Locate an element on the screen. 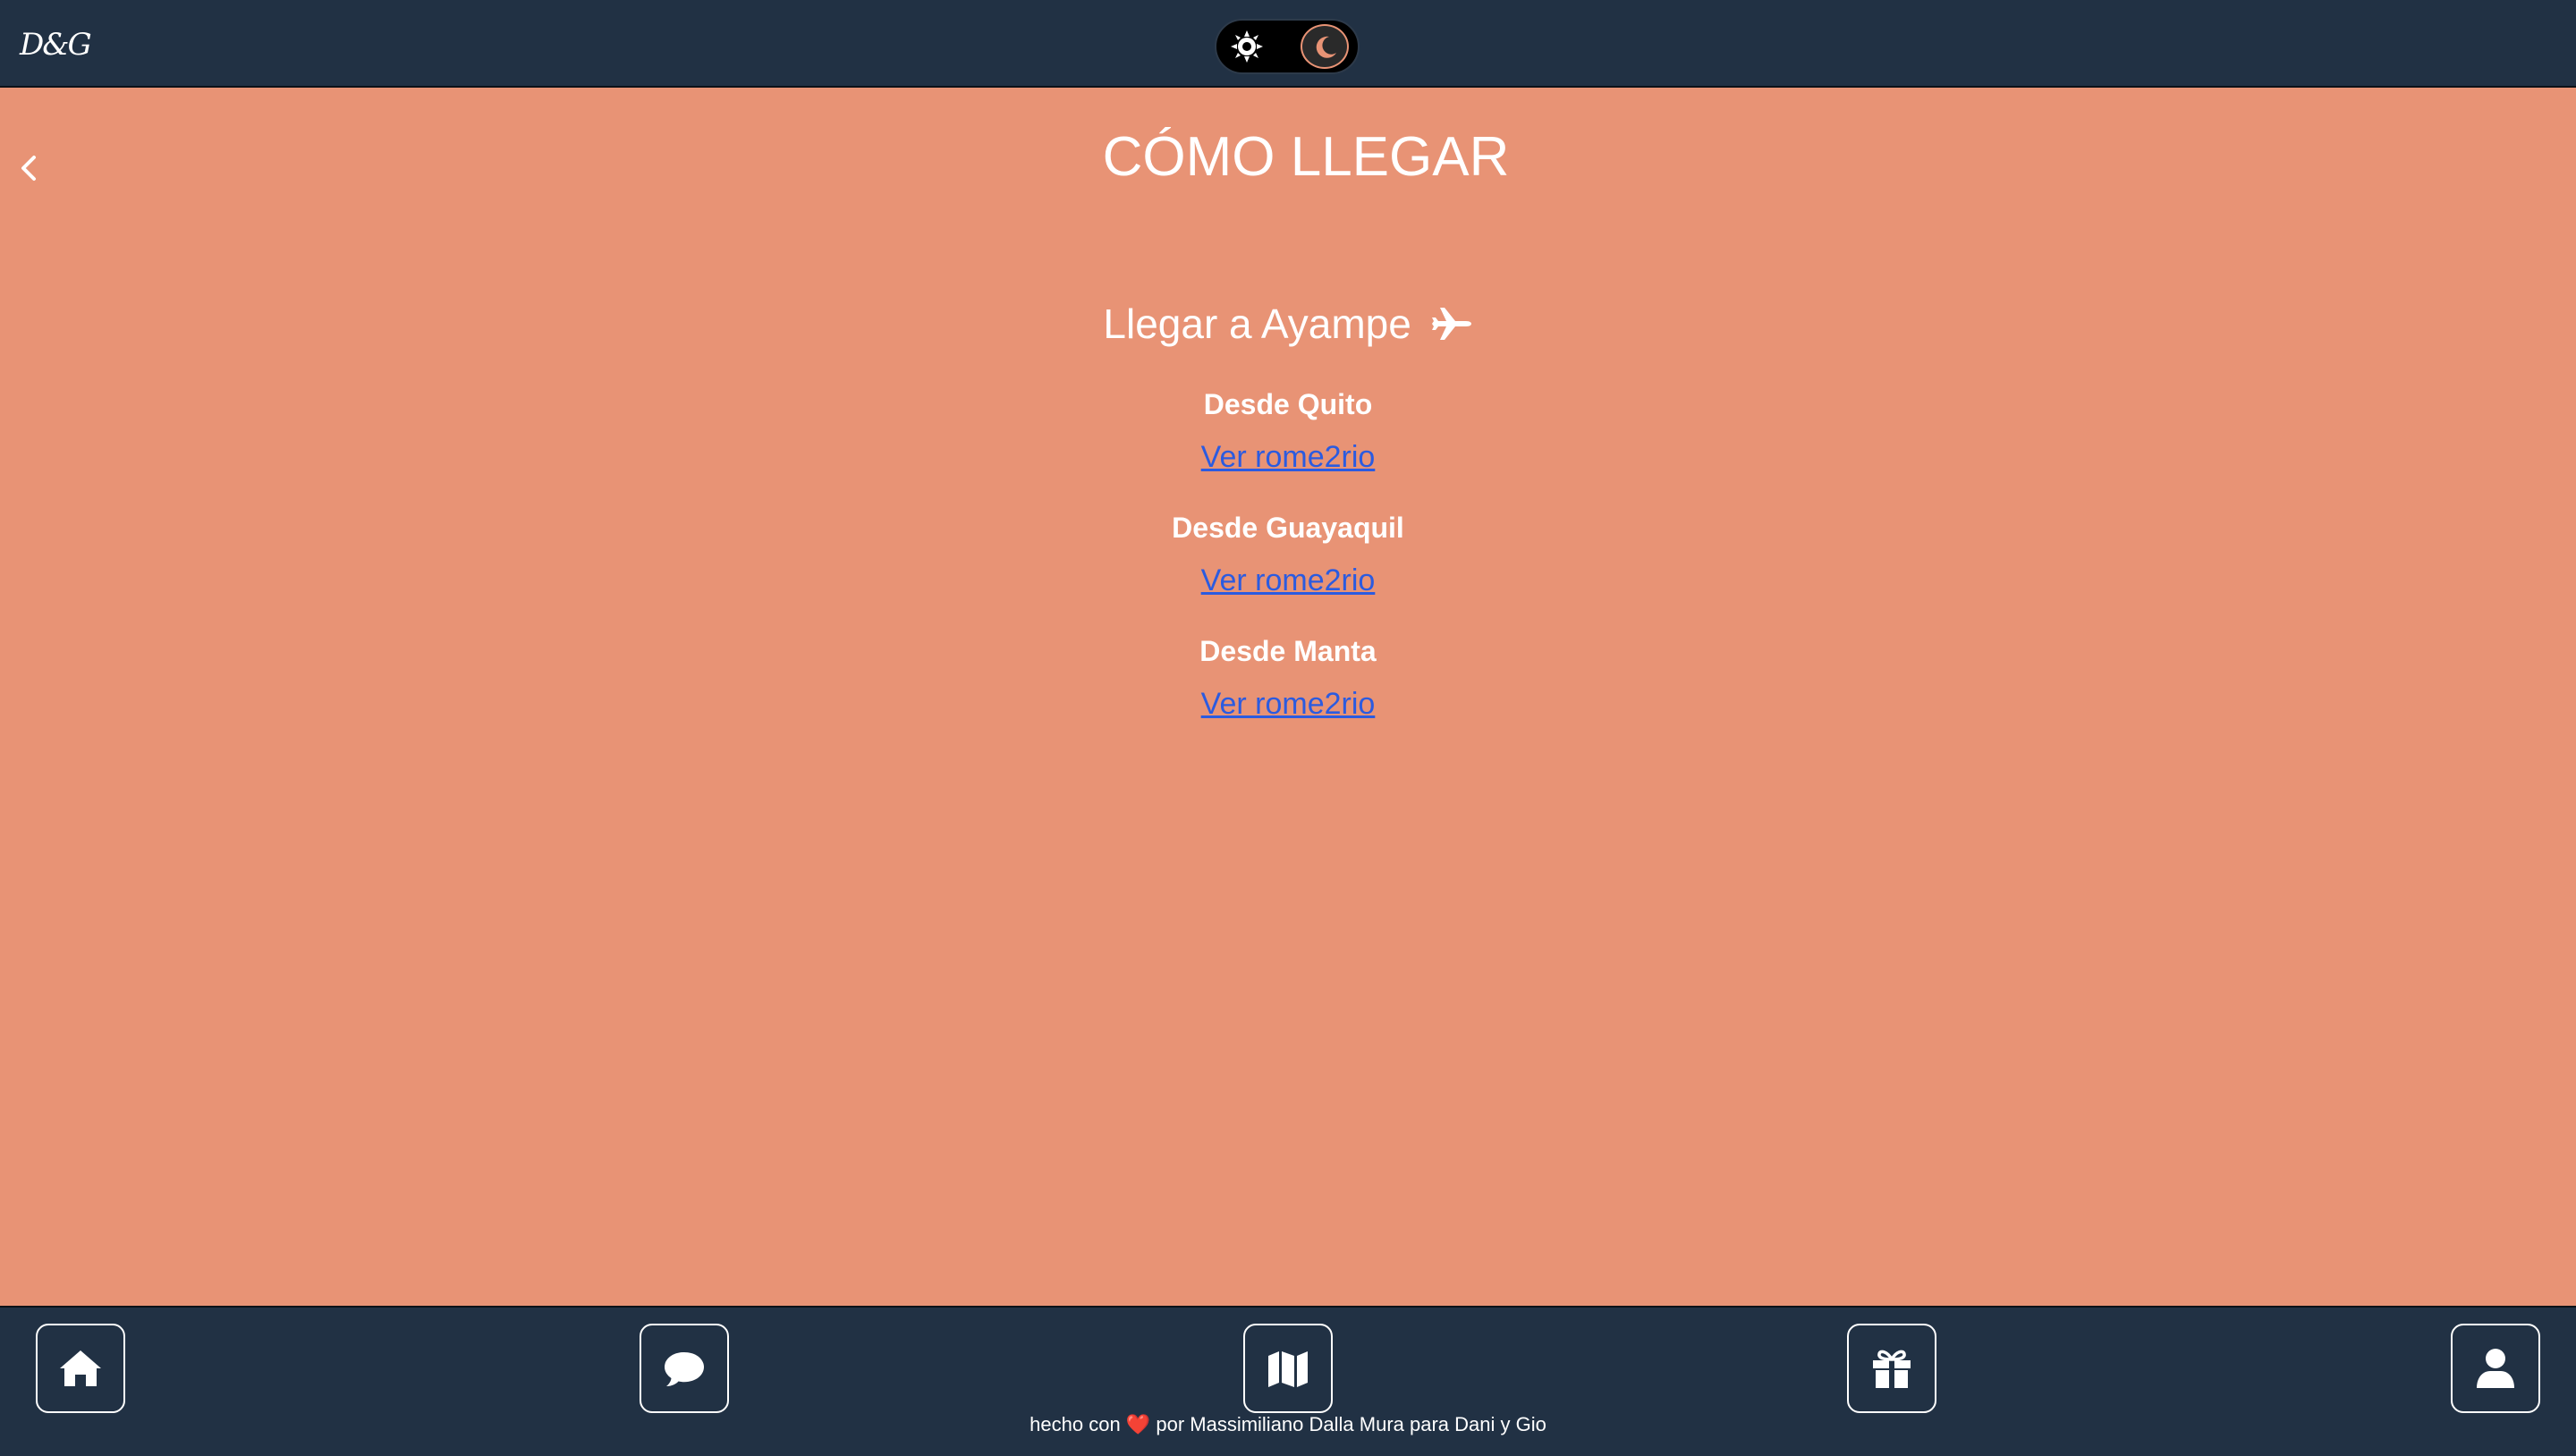 The width and height of the screenshot is (2576, 1456). home-button is located at coordinates (80, 1368).